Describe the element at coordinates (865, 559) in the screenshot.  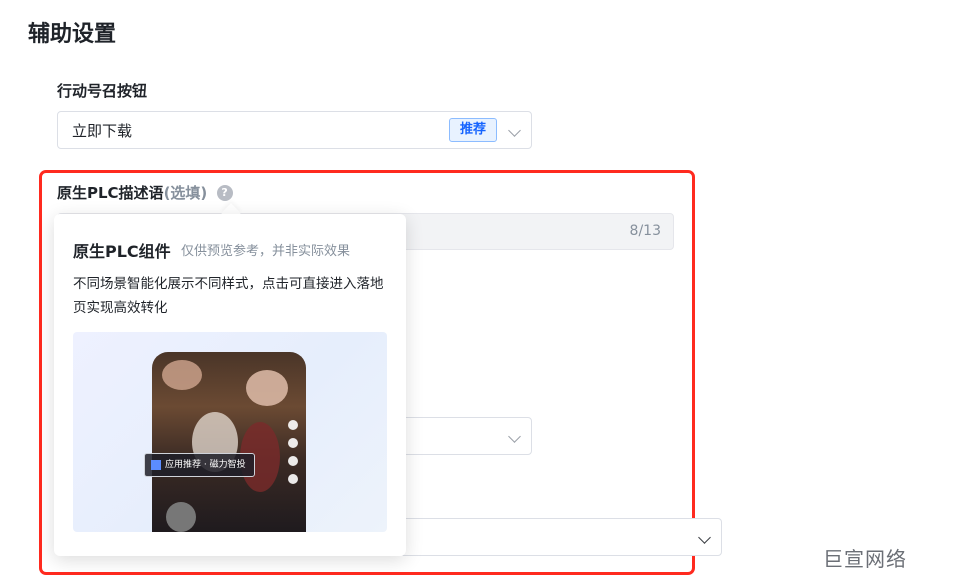
I see `watermark-text: 巨宣网络` at that location.